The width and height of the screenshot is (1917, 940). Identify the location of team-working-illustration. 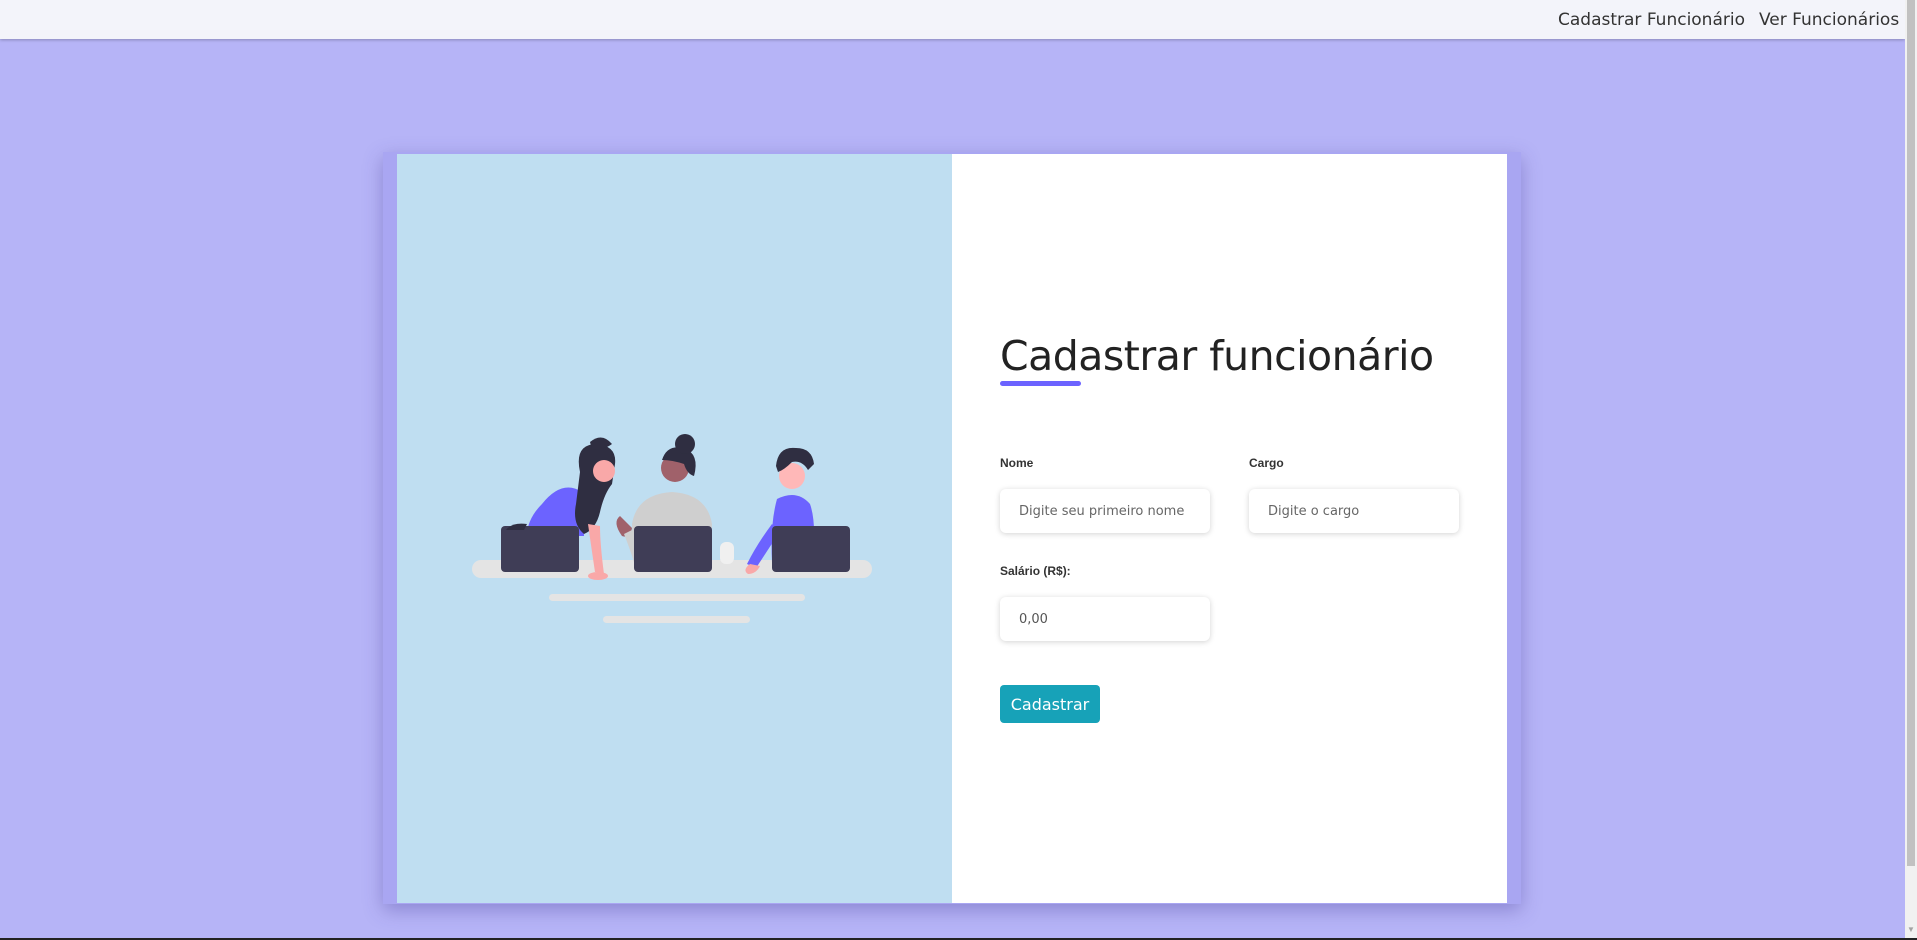
(672, 528).